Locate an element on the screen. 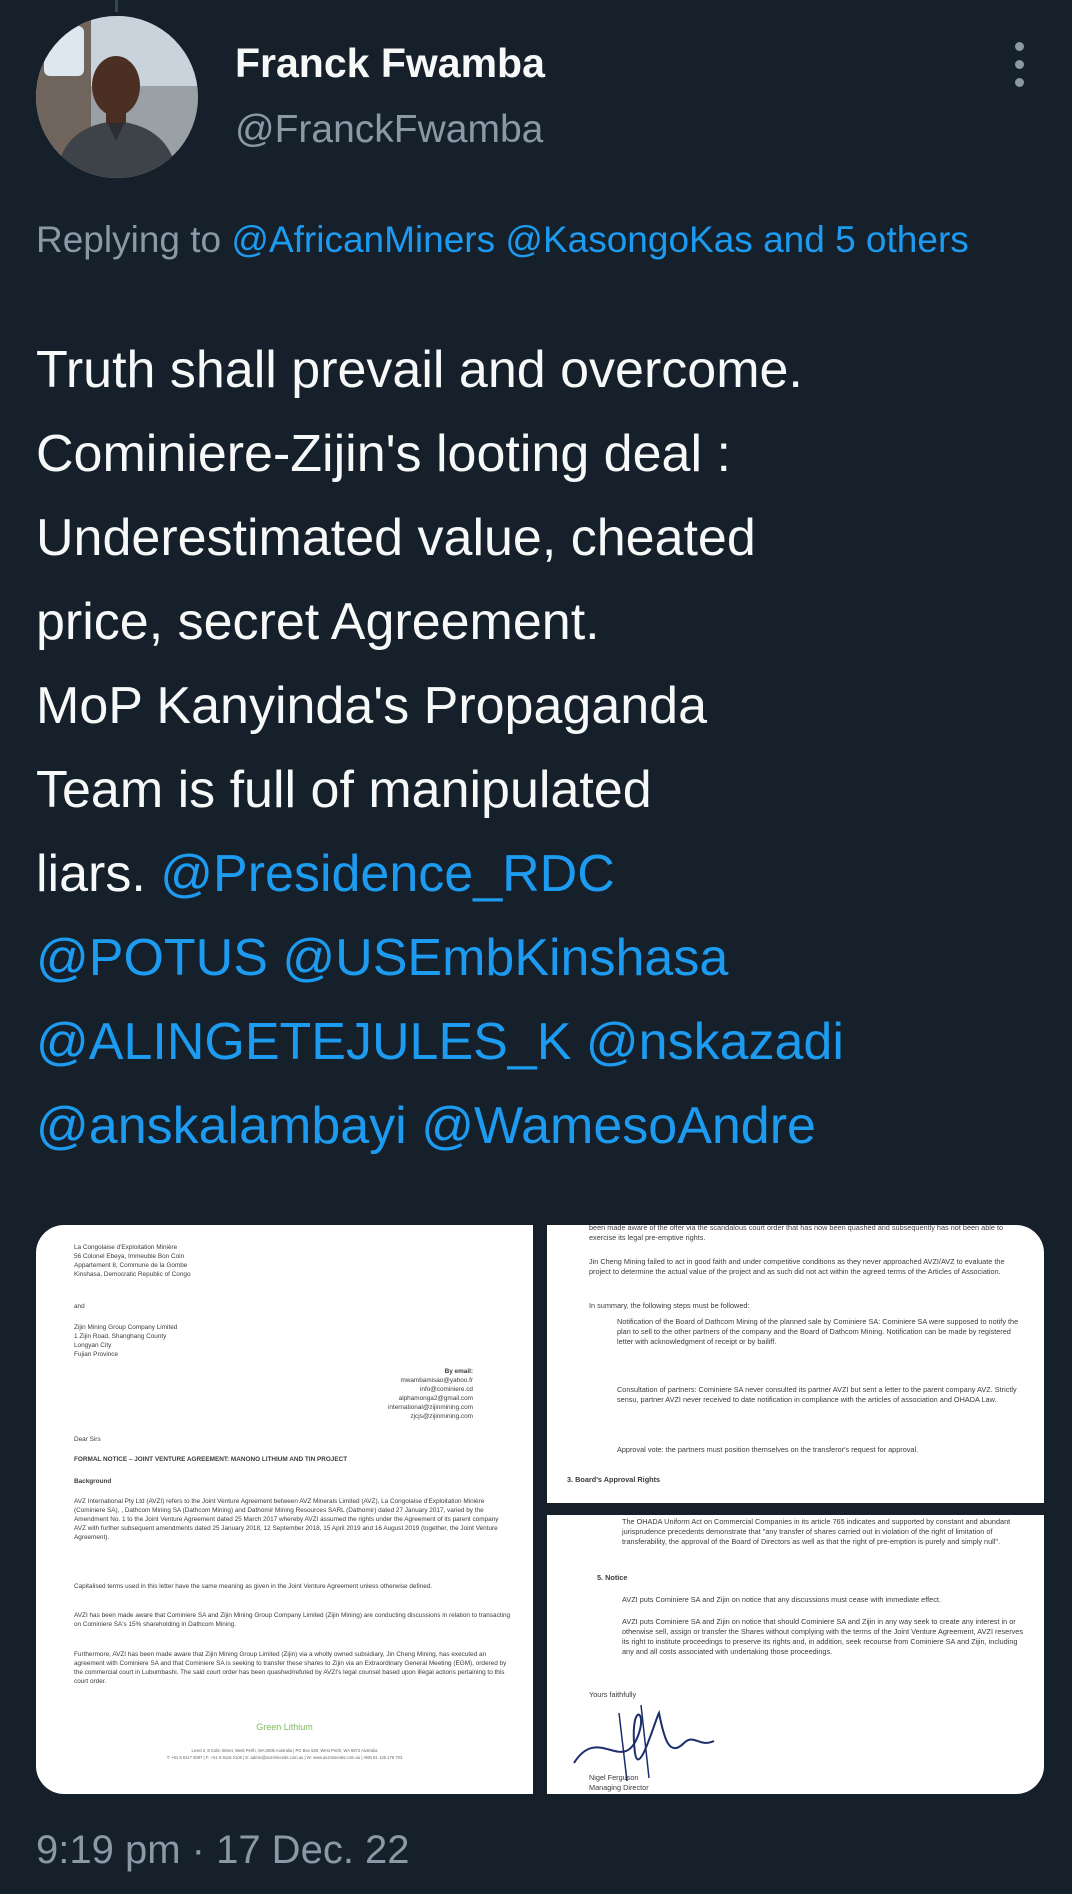  replying-to-mentions: @AfricanMiners @KasongoKas and 5 others is located at coordinates (599, 239).